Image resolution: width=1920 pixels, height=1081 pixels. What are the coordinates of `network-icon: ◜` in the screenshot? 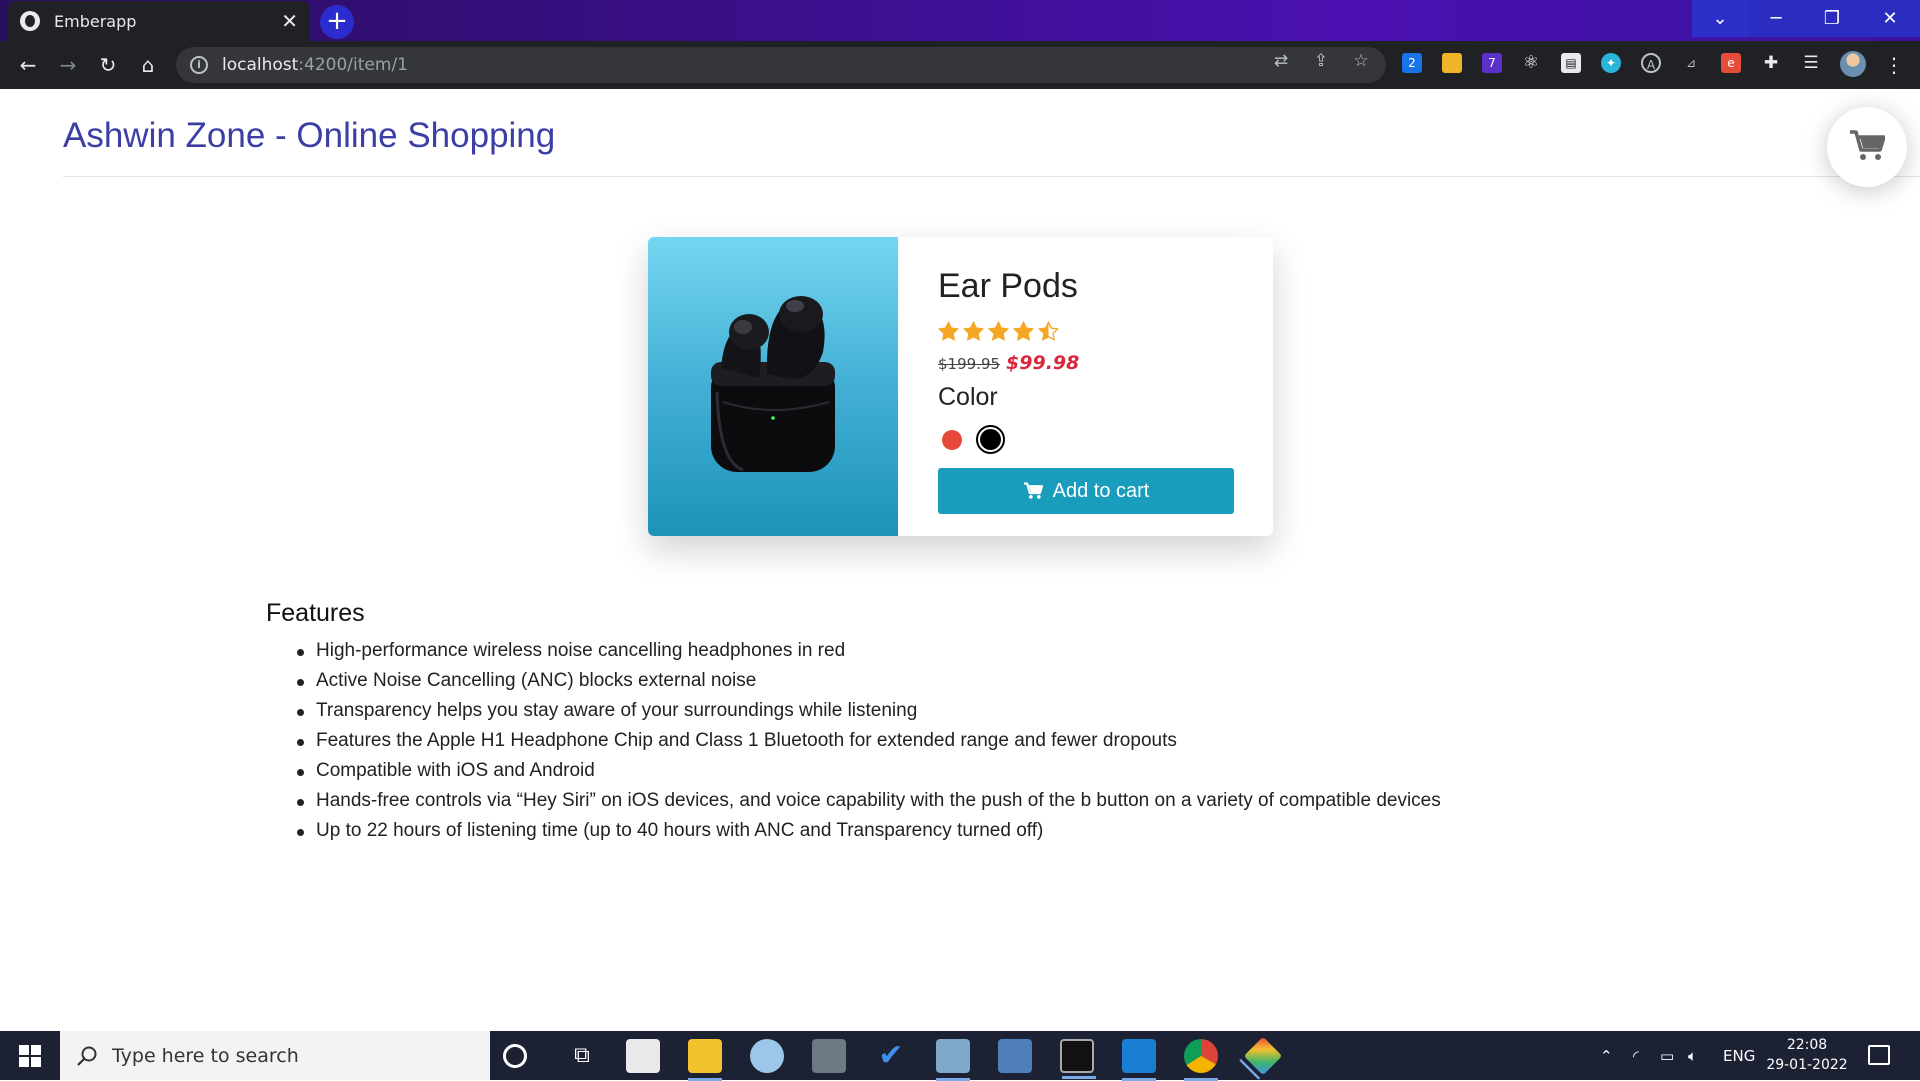 It's located at (1636, 1055).